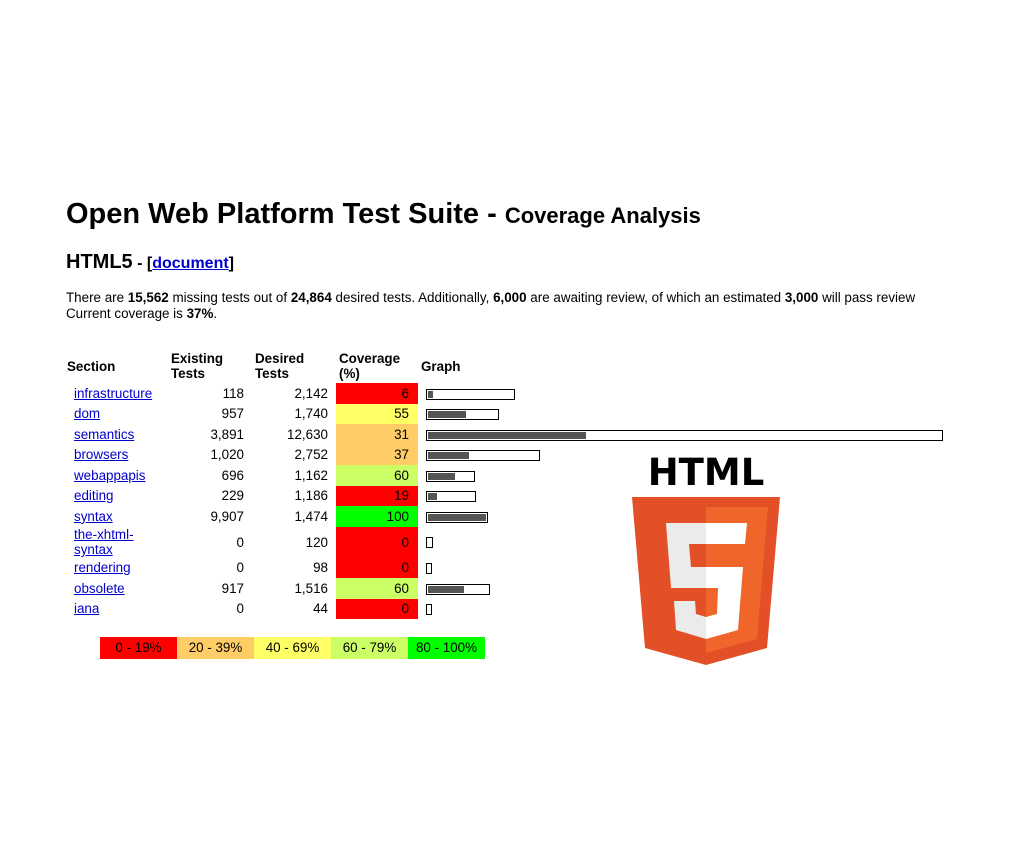  What do you see at coordinates (311, 588) in the screenshot?
I see `desired-cell: 1,516` at bounding box center [311, 588].